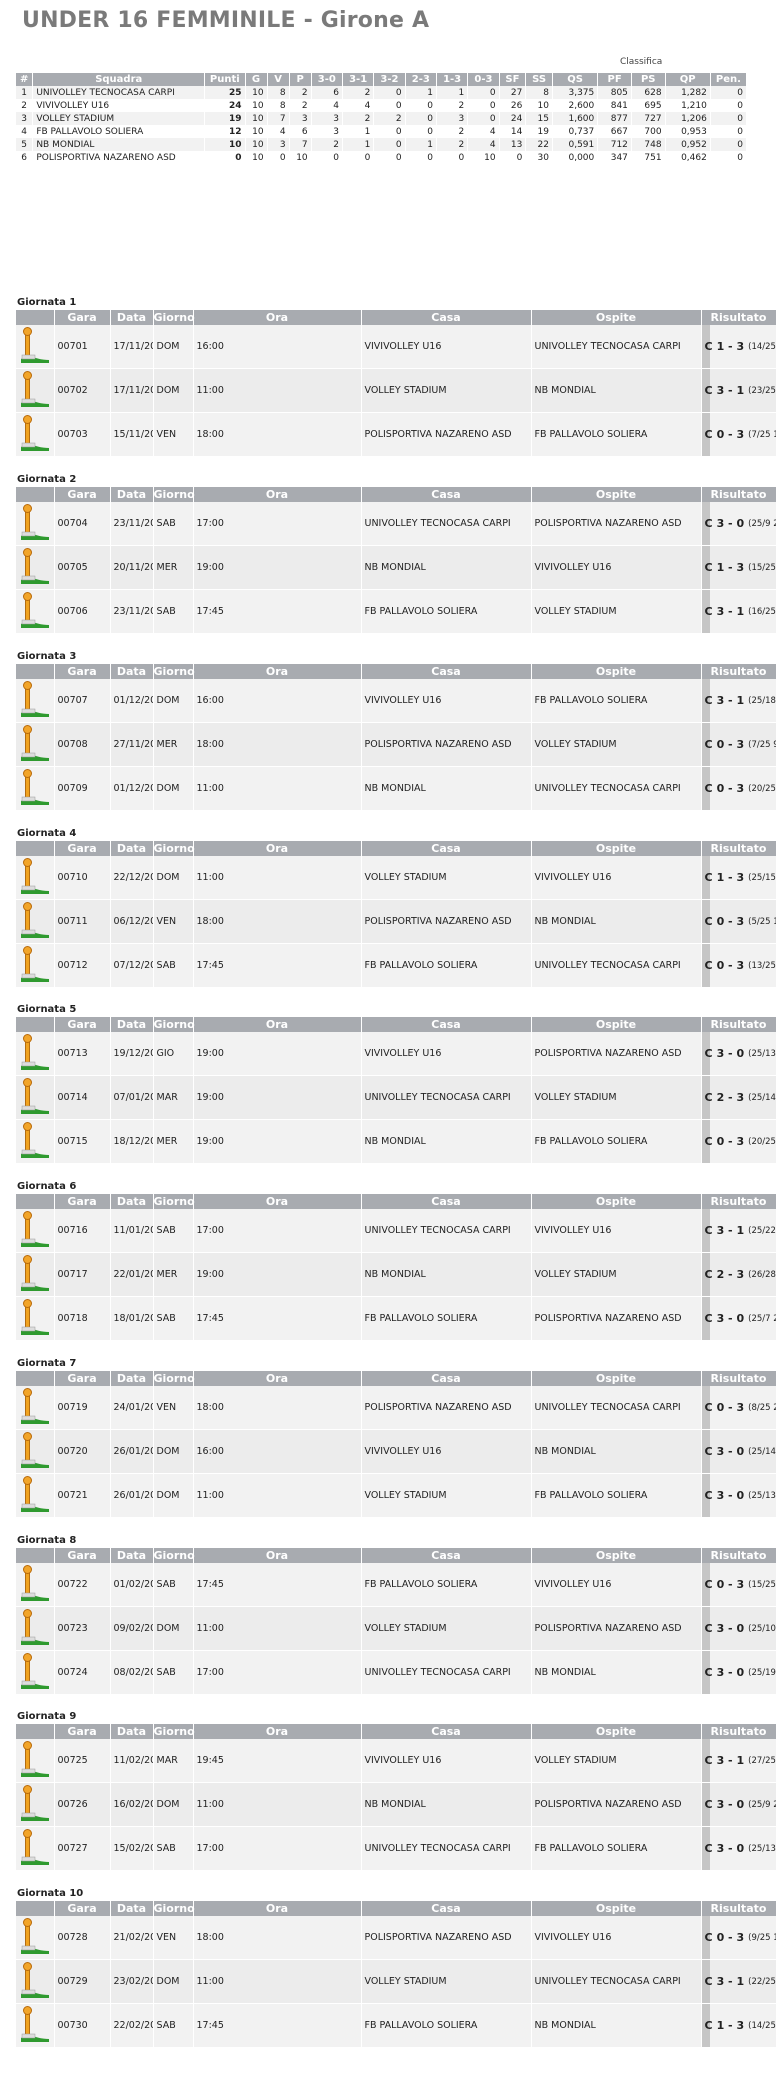 This screenshot has width=776, height=2076. I want to click on standings-header-cell: 3-0, so click(327, 79).